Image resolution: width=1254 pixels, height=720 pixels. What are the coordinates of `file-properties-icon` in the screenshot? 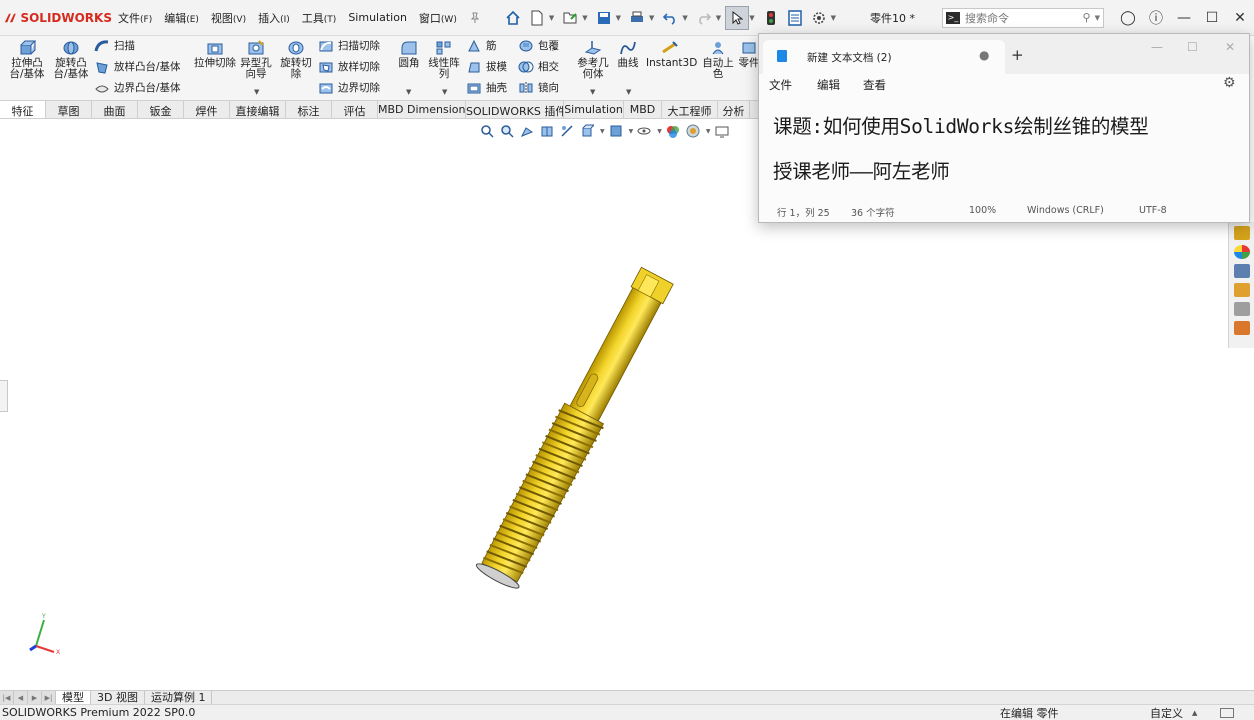 It's located at (795, 18).